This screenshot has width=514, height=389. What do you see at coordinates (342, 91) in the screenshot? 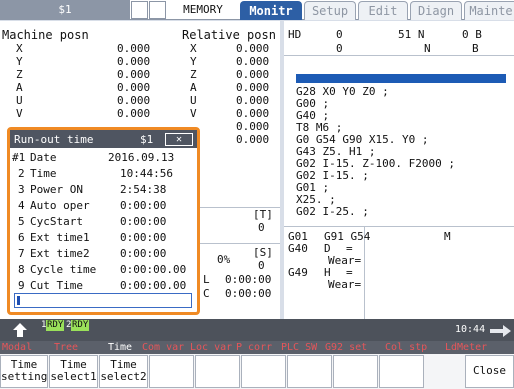
I see `program-line: G28 X0 Y0 Z0 ;` at bounding box center [342, 91].